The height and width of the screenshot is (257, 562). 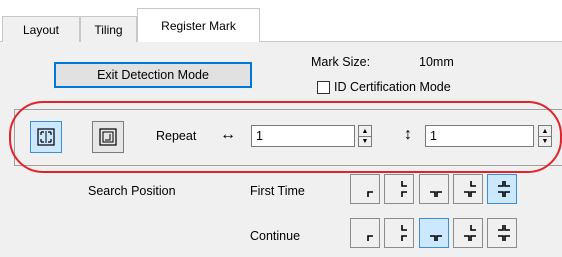 I want to click on repeat-mode-b-button, so click(x=108, y=137).